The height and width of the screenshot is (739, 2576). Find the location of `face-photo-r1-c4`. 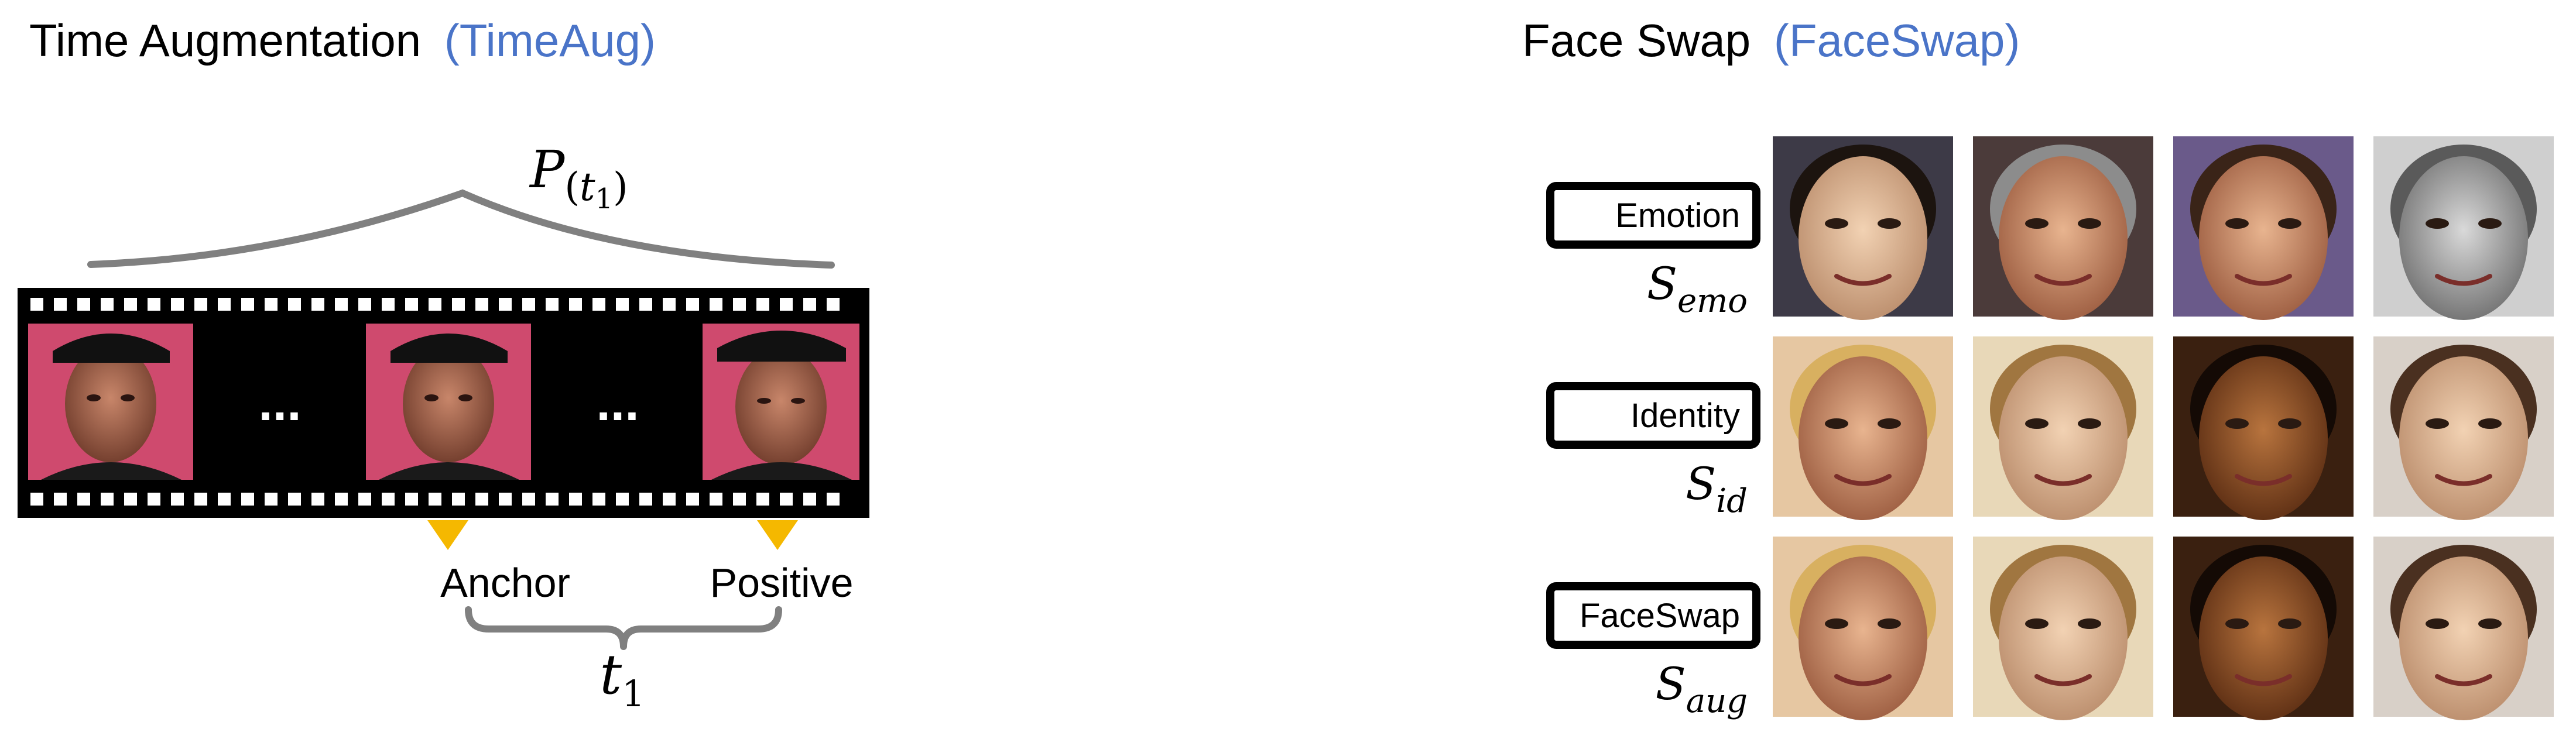

face-photo-r1-c4 is located at coordinates (2463, 228).